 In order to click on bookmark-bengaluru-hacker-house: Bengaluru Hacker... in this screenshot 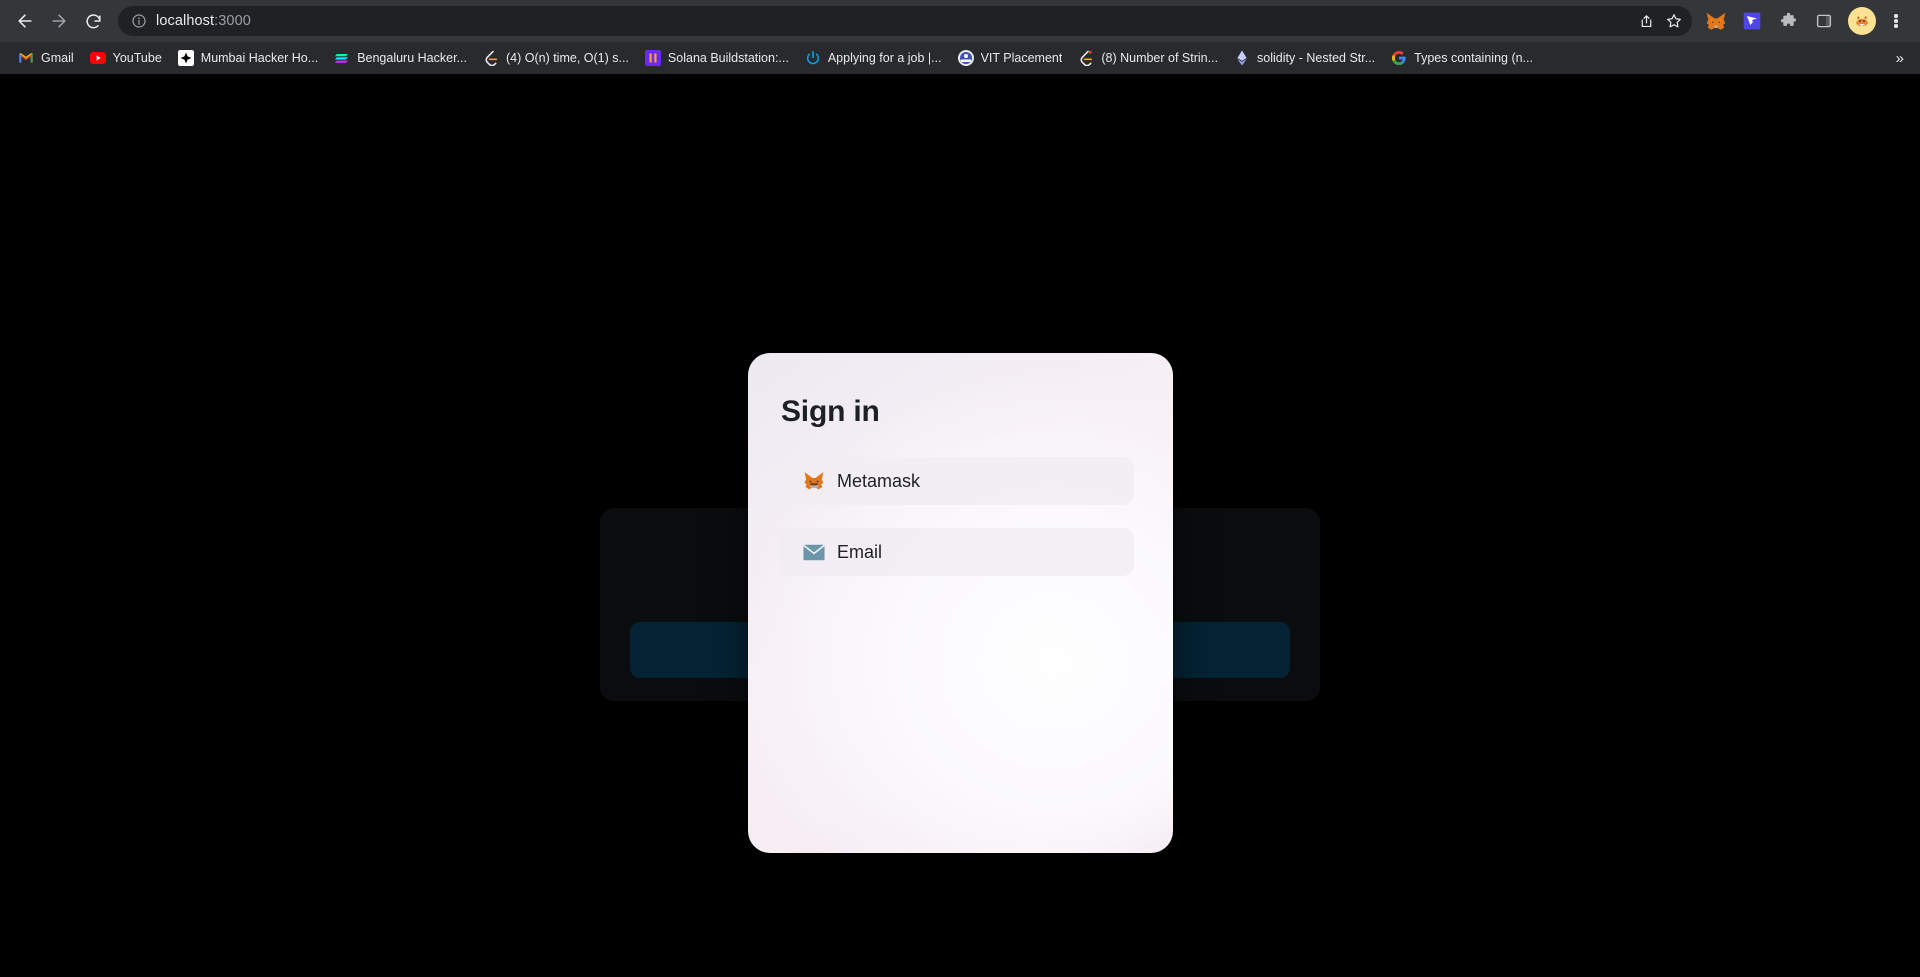, I will do `click(400, 58)`.